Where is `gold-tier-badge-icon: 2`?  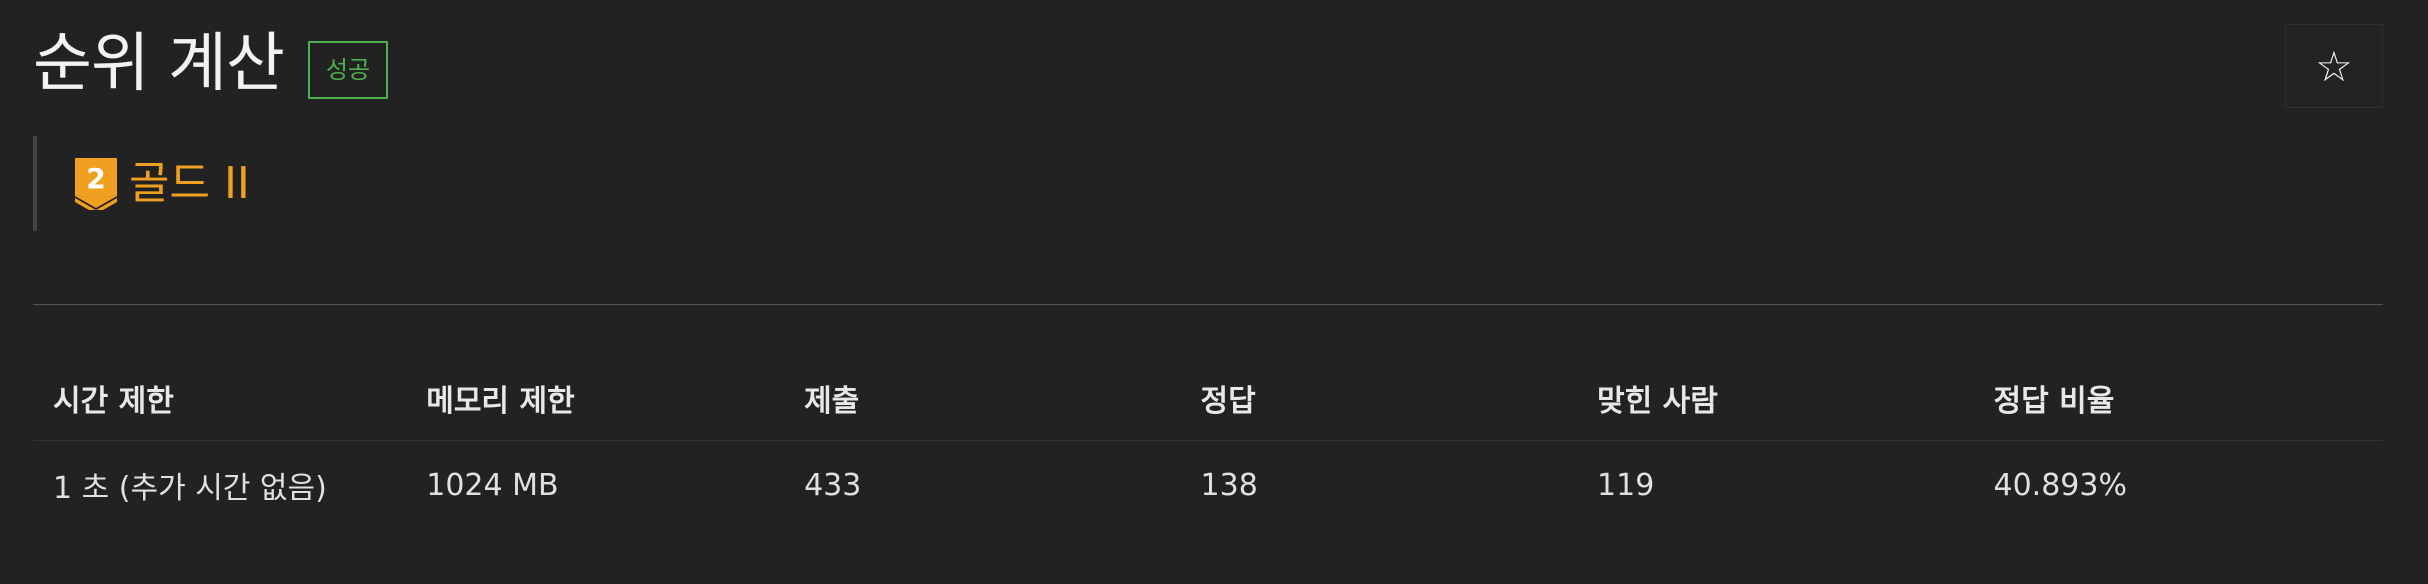 gold-tier-badge-icon: 2 is located at coordinates (96, 183).